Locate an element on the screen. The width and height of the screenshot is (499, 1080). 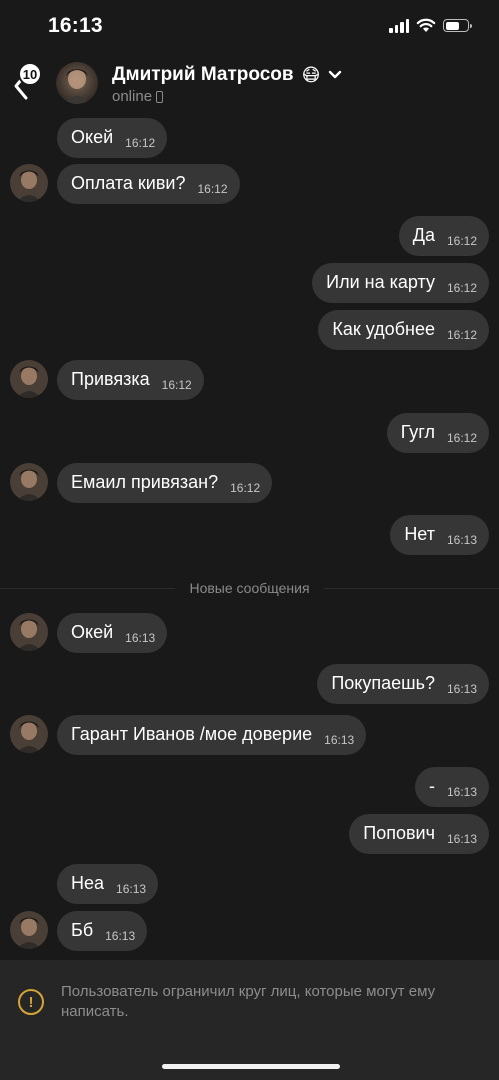
message-text: Гугл is located at coordinates (417, 431).